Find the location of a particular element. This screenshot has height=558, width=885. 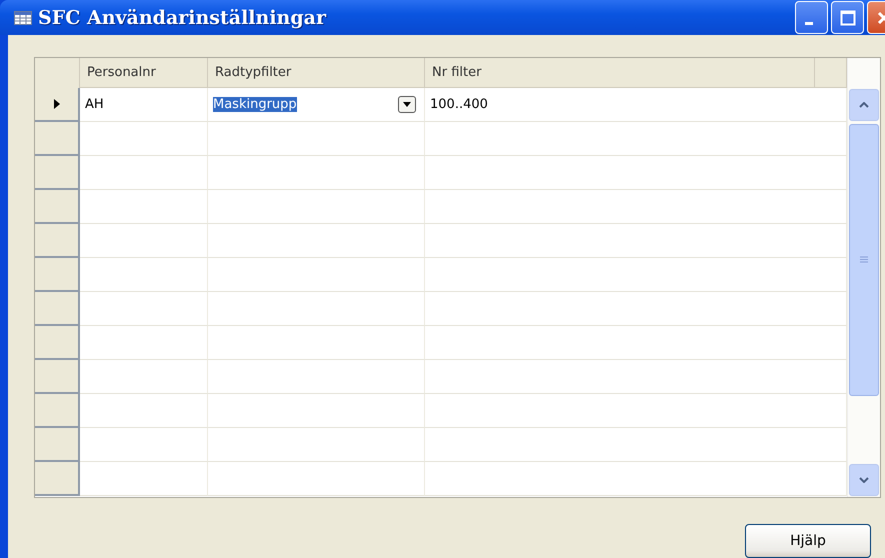

column-header: Personalnr is located at coordinates (144, 73).